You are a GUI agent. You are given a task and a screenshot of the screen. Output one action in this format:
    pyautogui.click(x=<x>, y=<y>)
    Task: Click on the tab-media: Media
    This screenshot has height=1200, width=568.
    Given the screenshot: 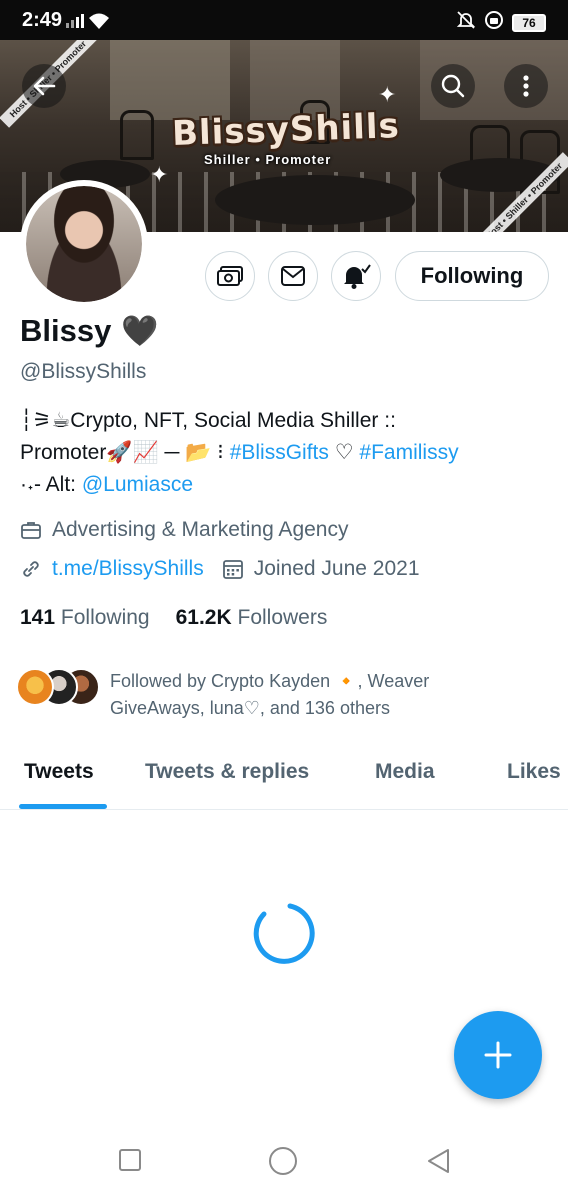 What is the action you would take?
    pyautogui.click(x=405, y=772)
    